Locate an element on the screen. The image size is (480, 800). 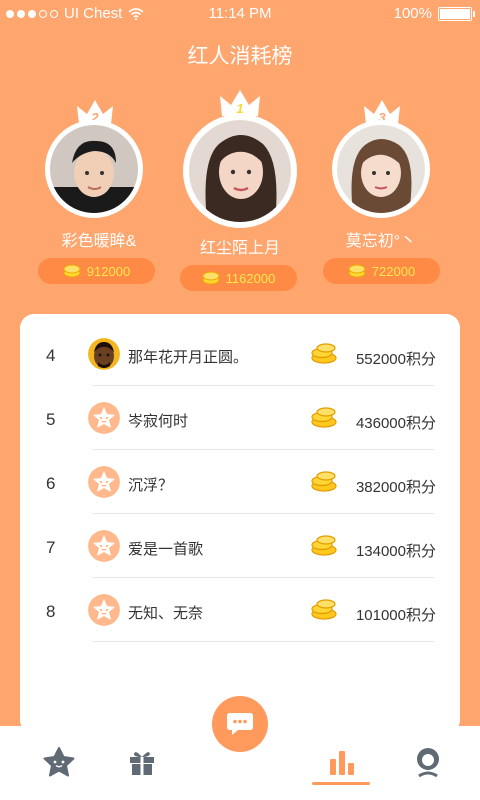
score: 436000积分 is located at coordinates (395, 423).